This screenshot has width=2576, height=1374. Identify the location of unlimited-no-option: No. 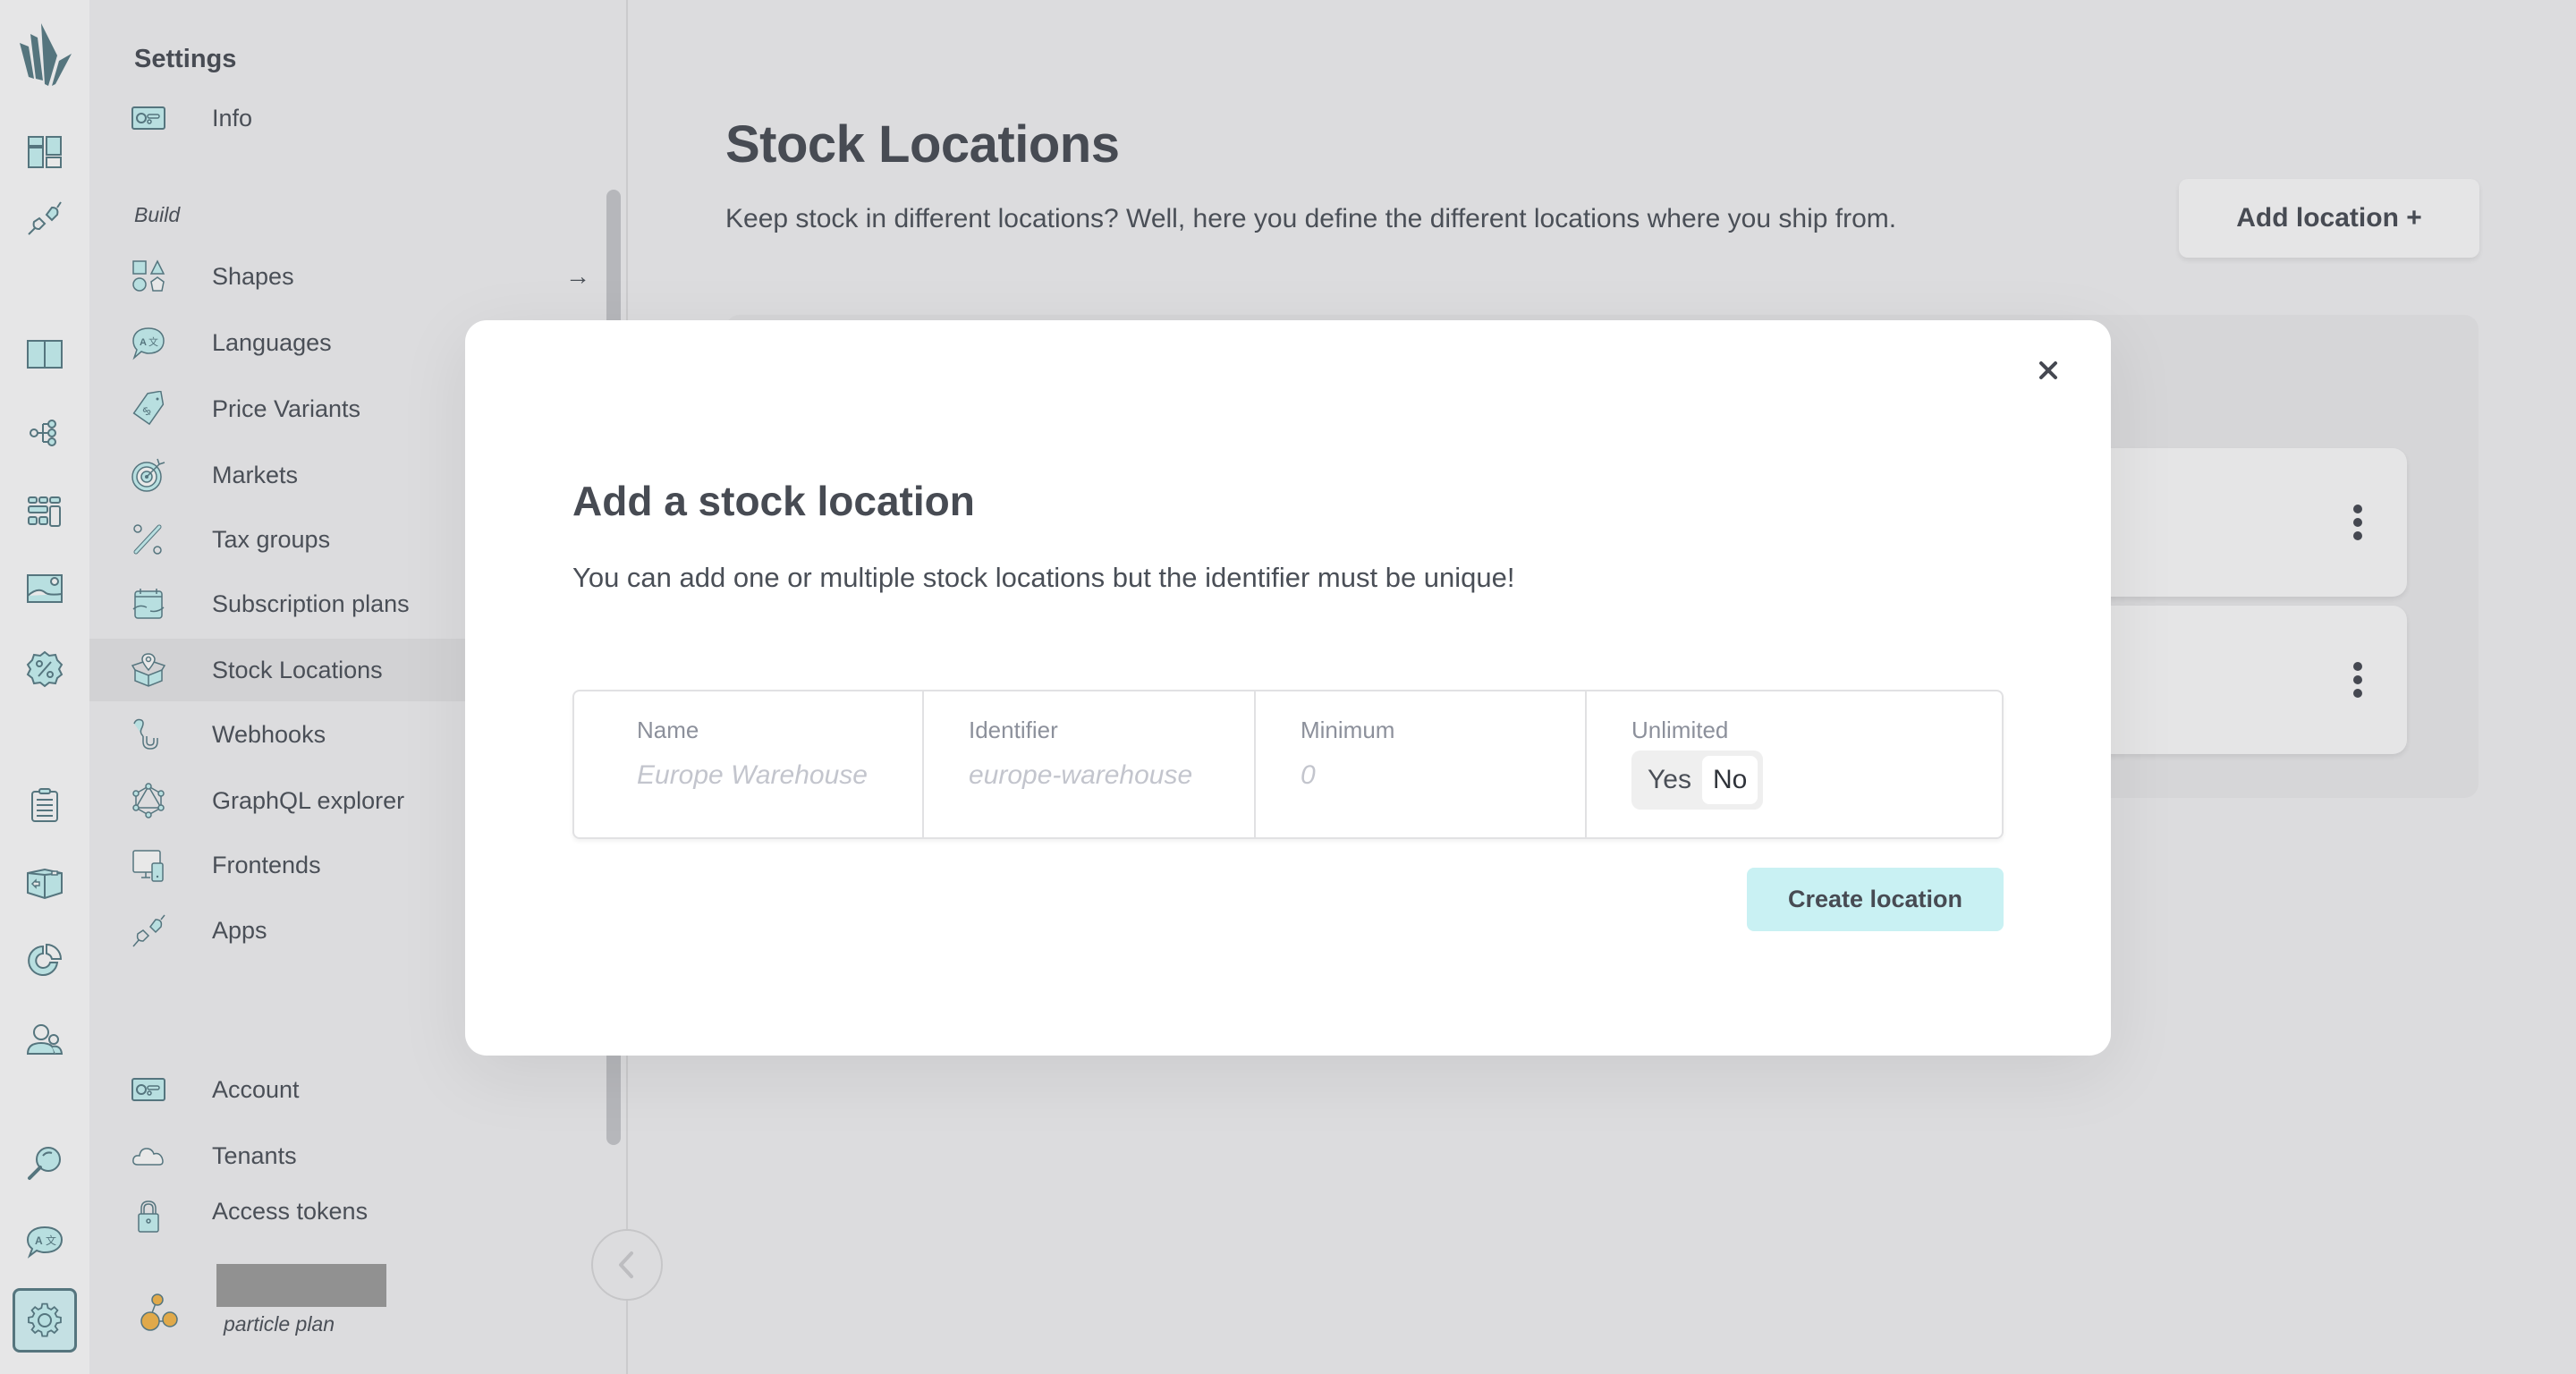
(1729, 780).